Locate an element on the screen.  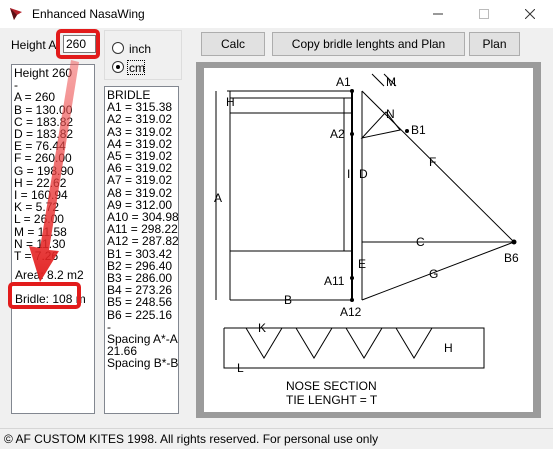
label-a: A is located at coordinates (218, 198).